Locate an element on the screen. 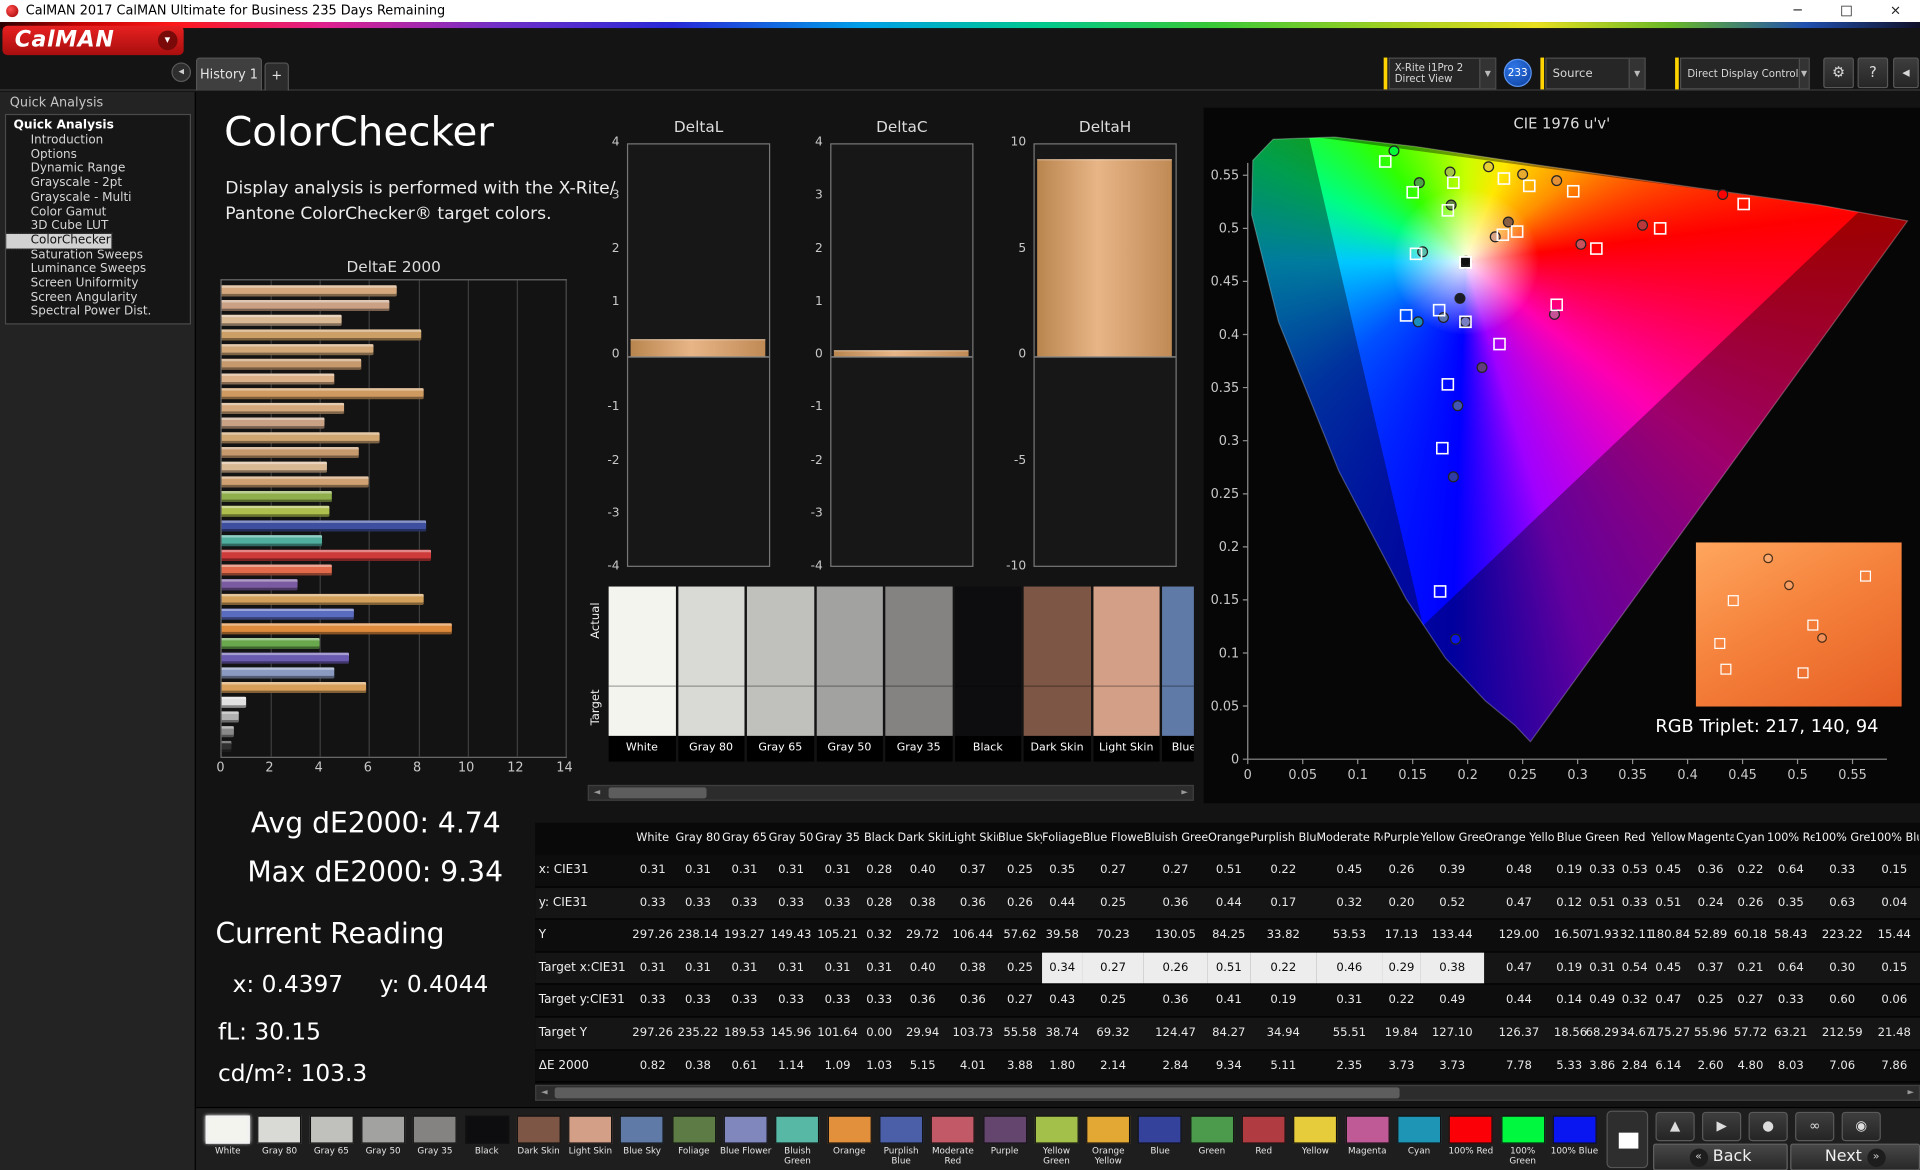 This screenshot has height=1170, width=1920. patch-button-gray-65: Gray 65 is located at coordinates (331, 1141).